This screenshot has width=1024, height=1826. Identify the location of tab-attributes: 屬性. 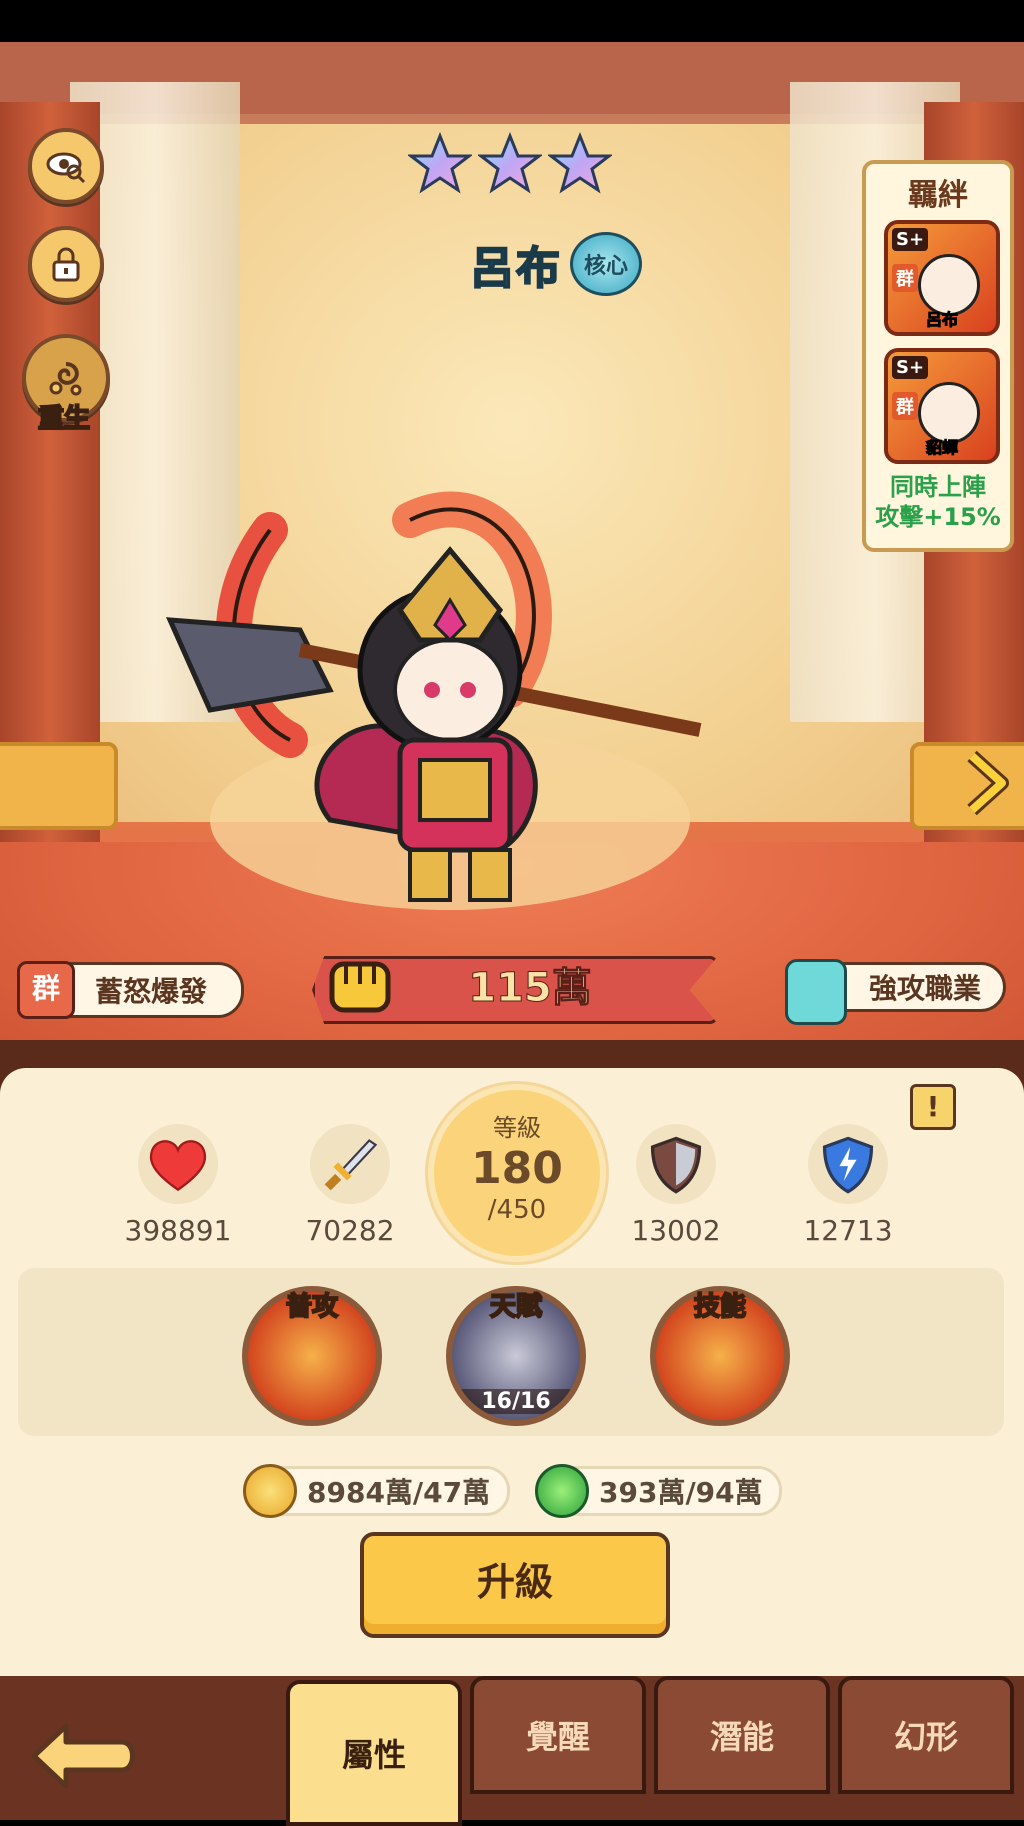
(374, 1753).